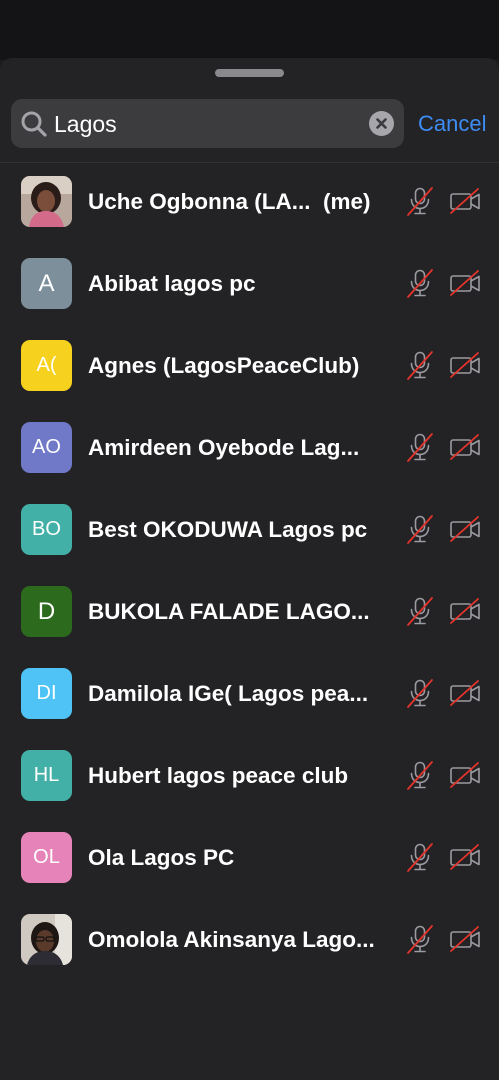  Describe the element at coordinates (207, 123) in the screenshot. I see `search-field: Lagos` at that location.